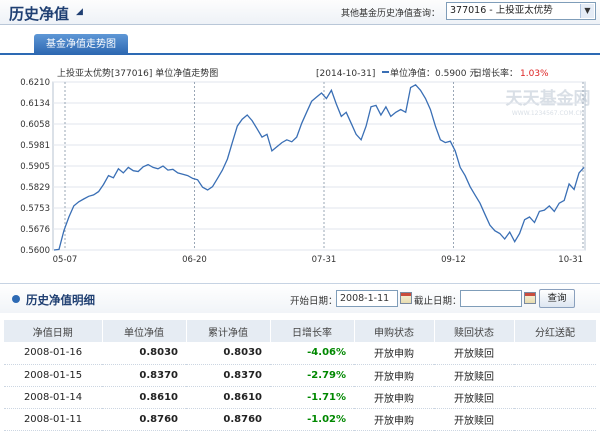  I want to click on chevron-down-icon: ◢, so click(79, 12).